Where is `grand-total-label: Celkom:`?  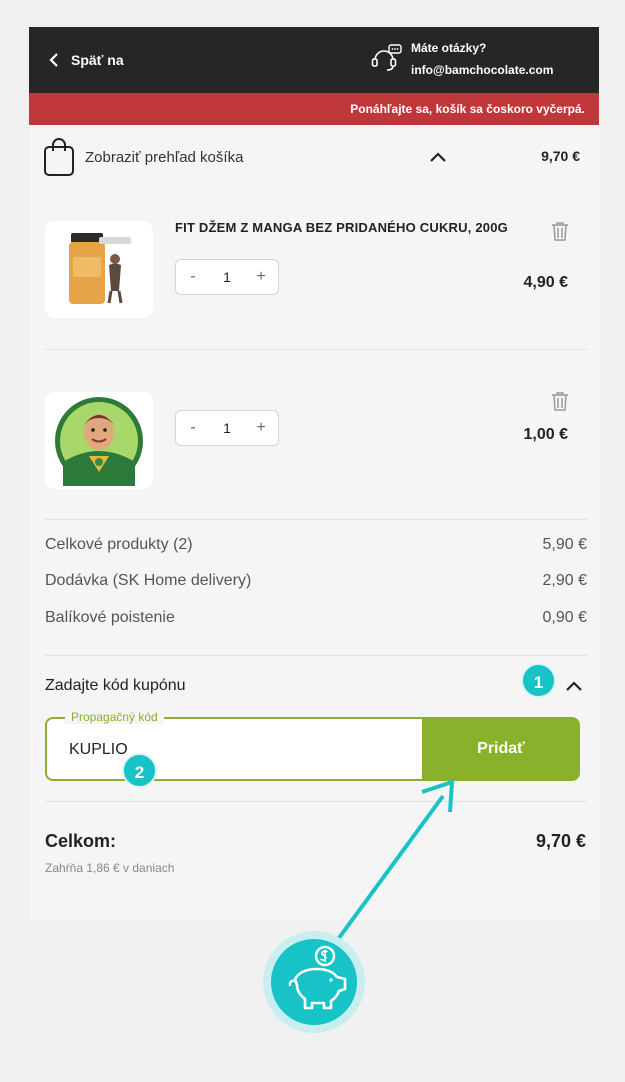
grand-total-label: Celkom: is located at coordinates (81, 841).